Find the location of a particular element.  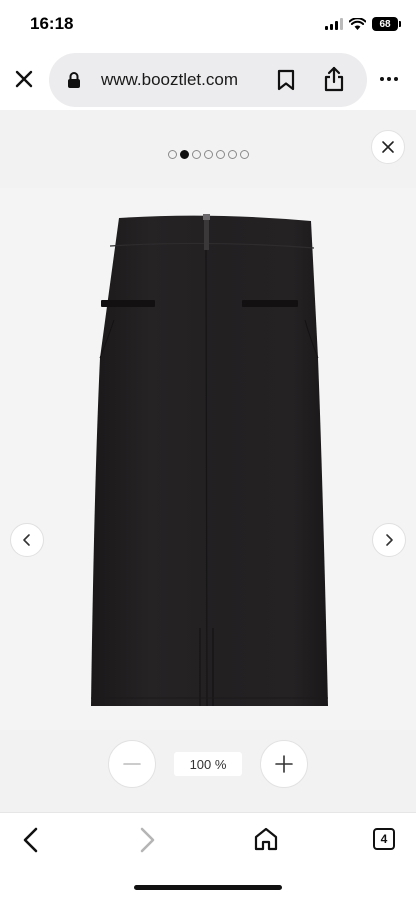

home-icon is located at coordinates (266, 839).